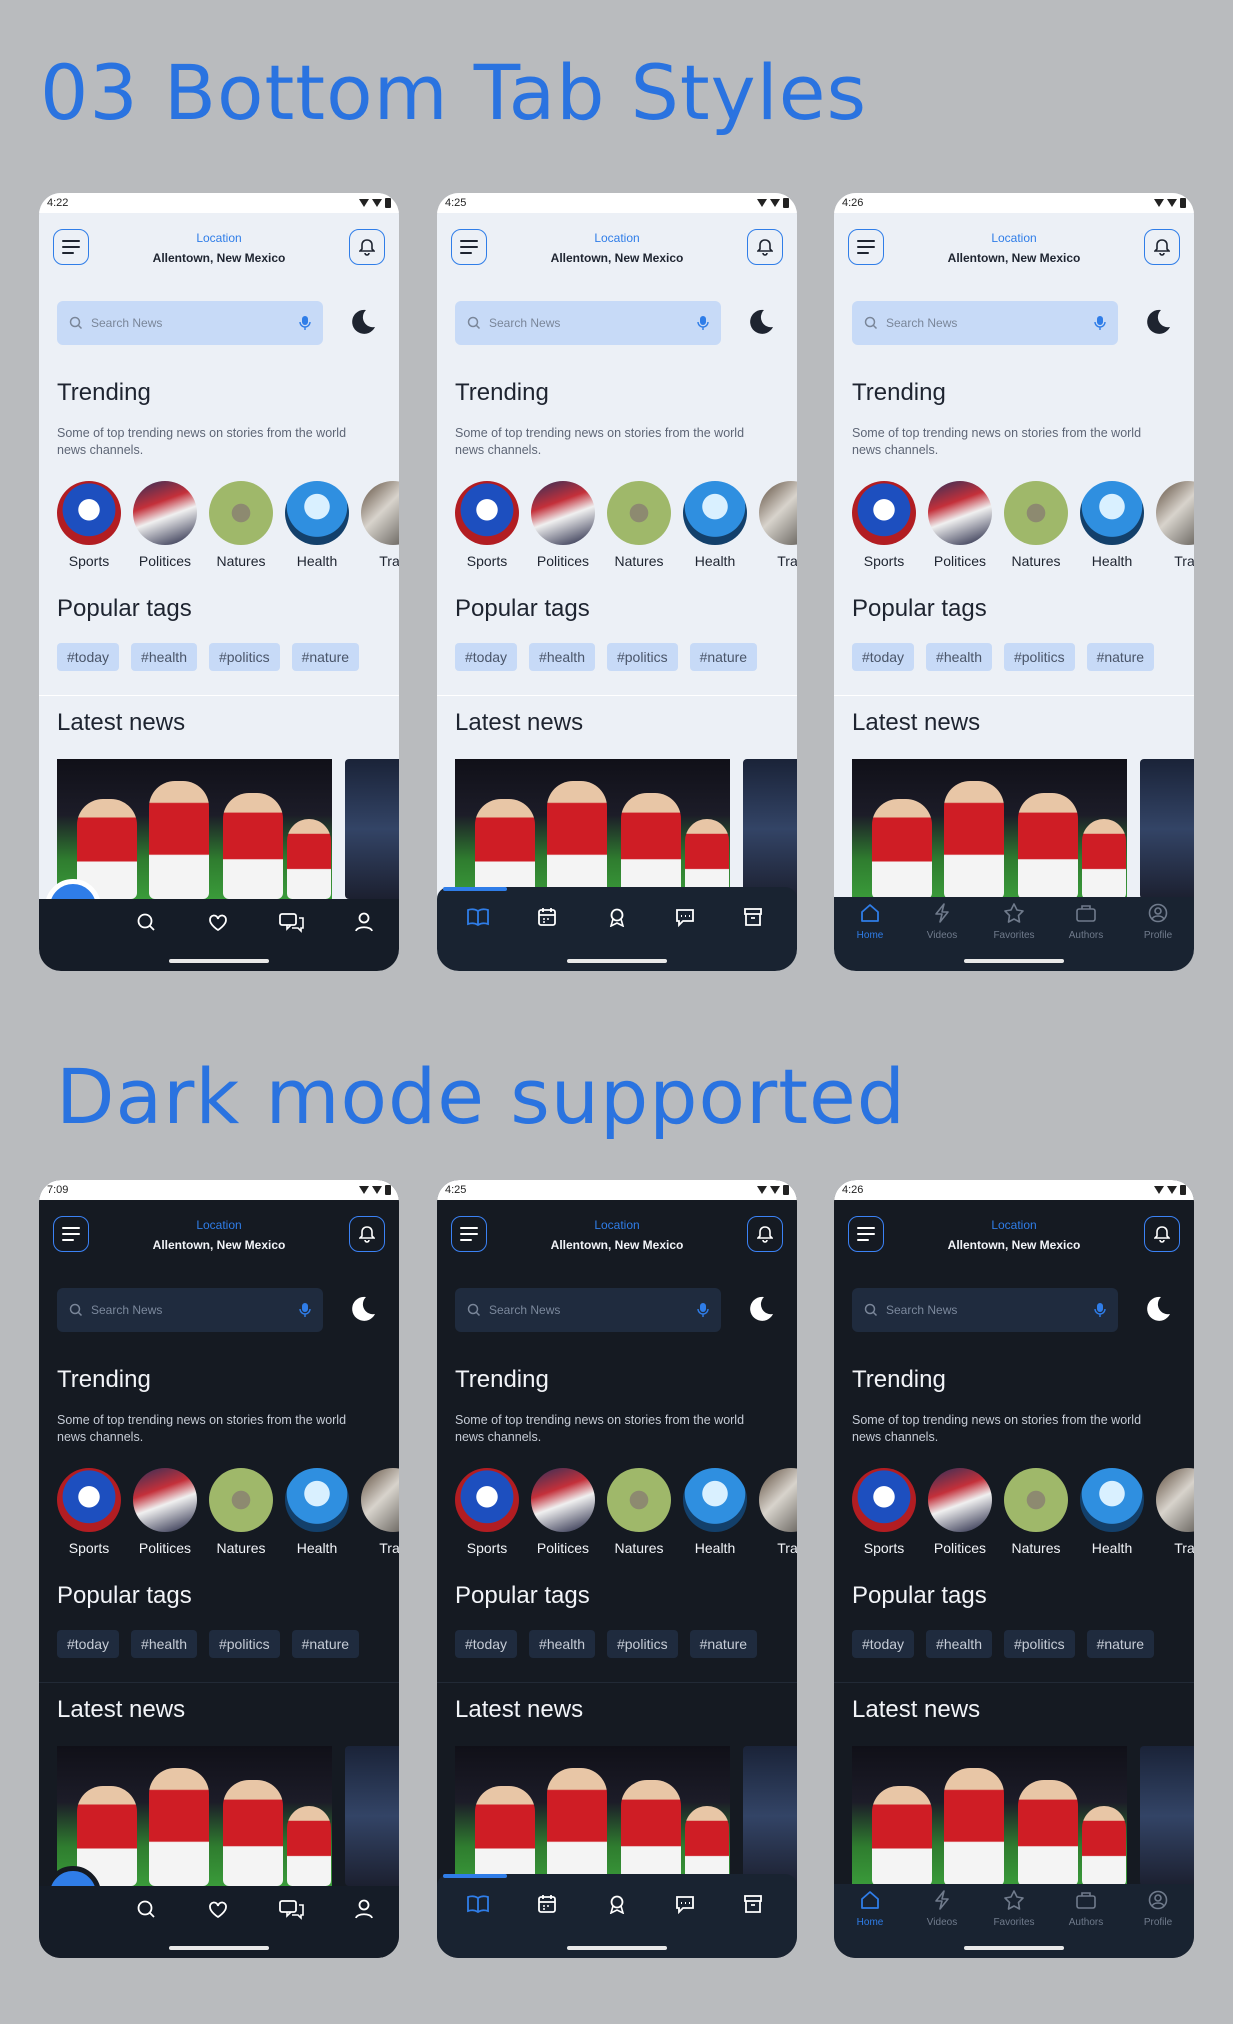 This screenshot has width=1233, height=2024. Describe the element at coordinates (1158, 922) in the screenshot. I see `tab-profile: Profile` at that location.